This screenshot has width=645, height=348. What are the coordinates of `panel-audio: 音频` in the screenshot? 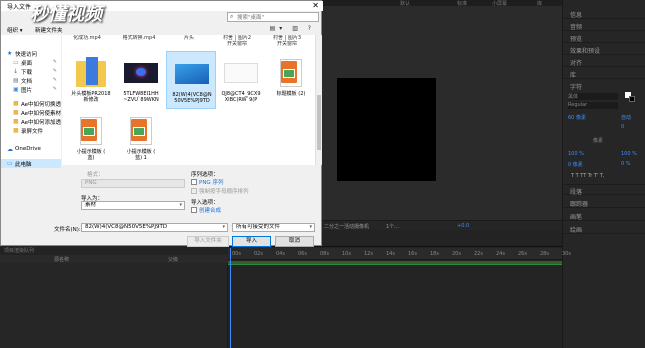 It's located at (604, 25).